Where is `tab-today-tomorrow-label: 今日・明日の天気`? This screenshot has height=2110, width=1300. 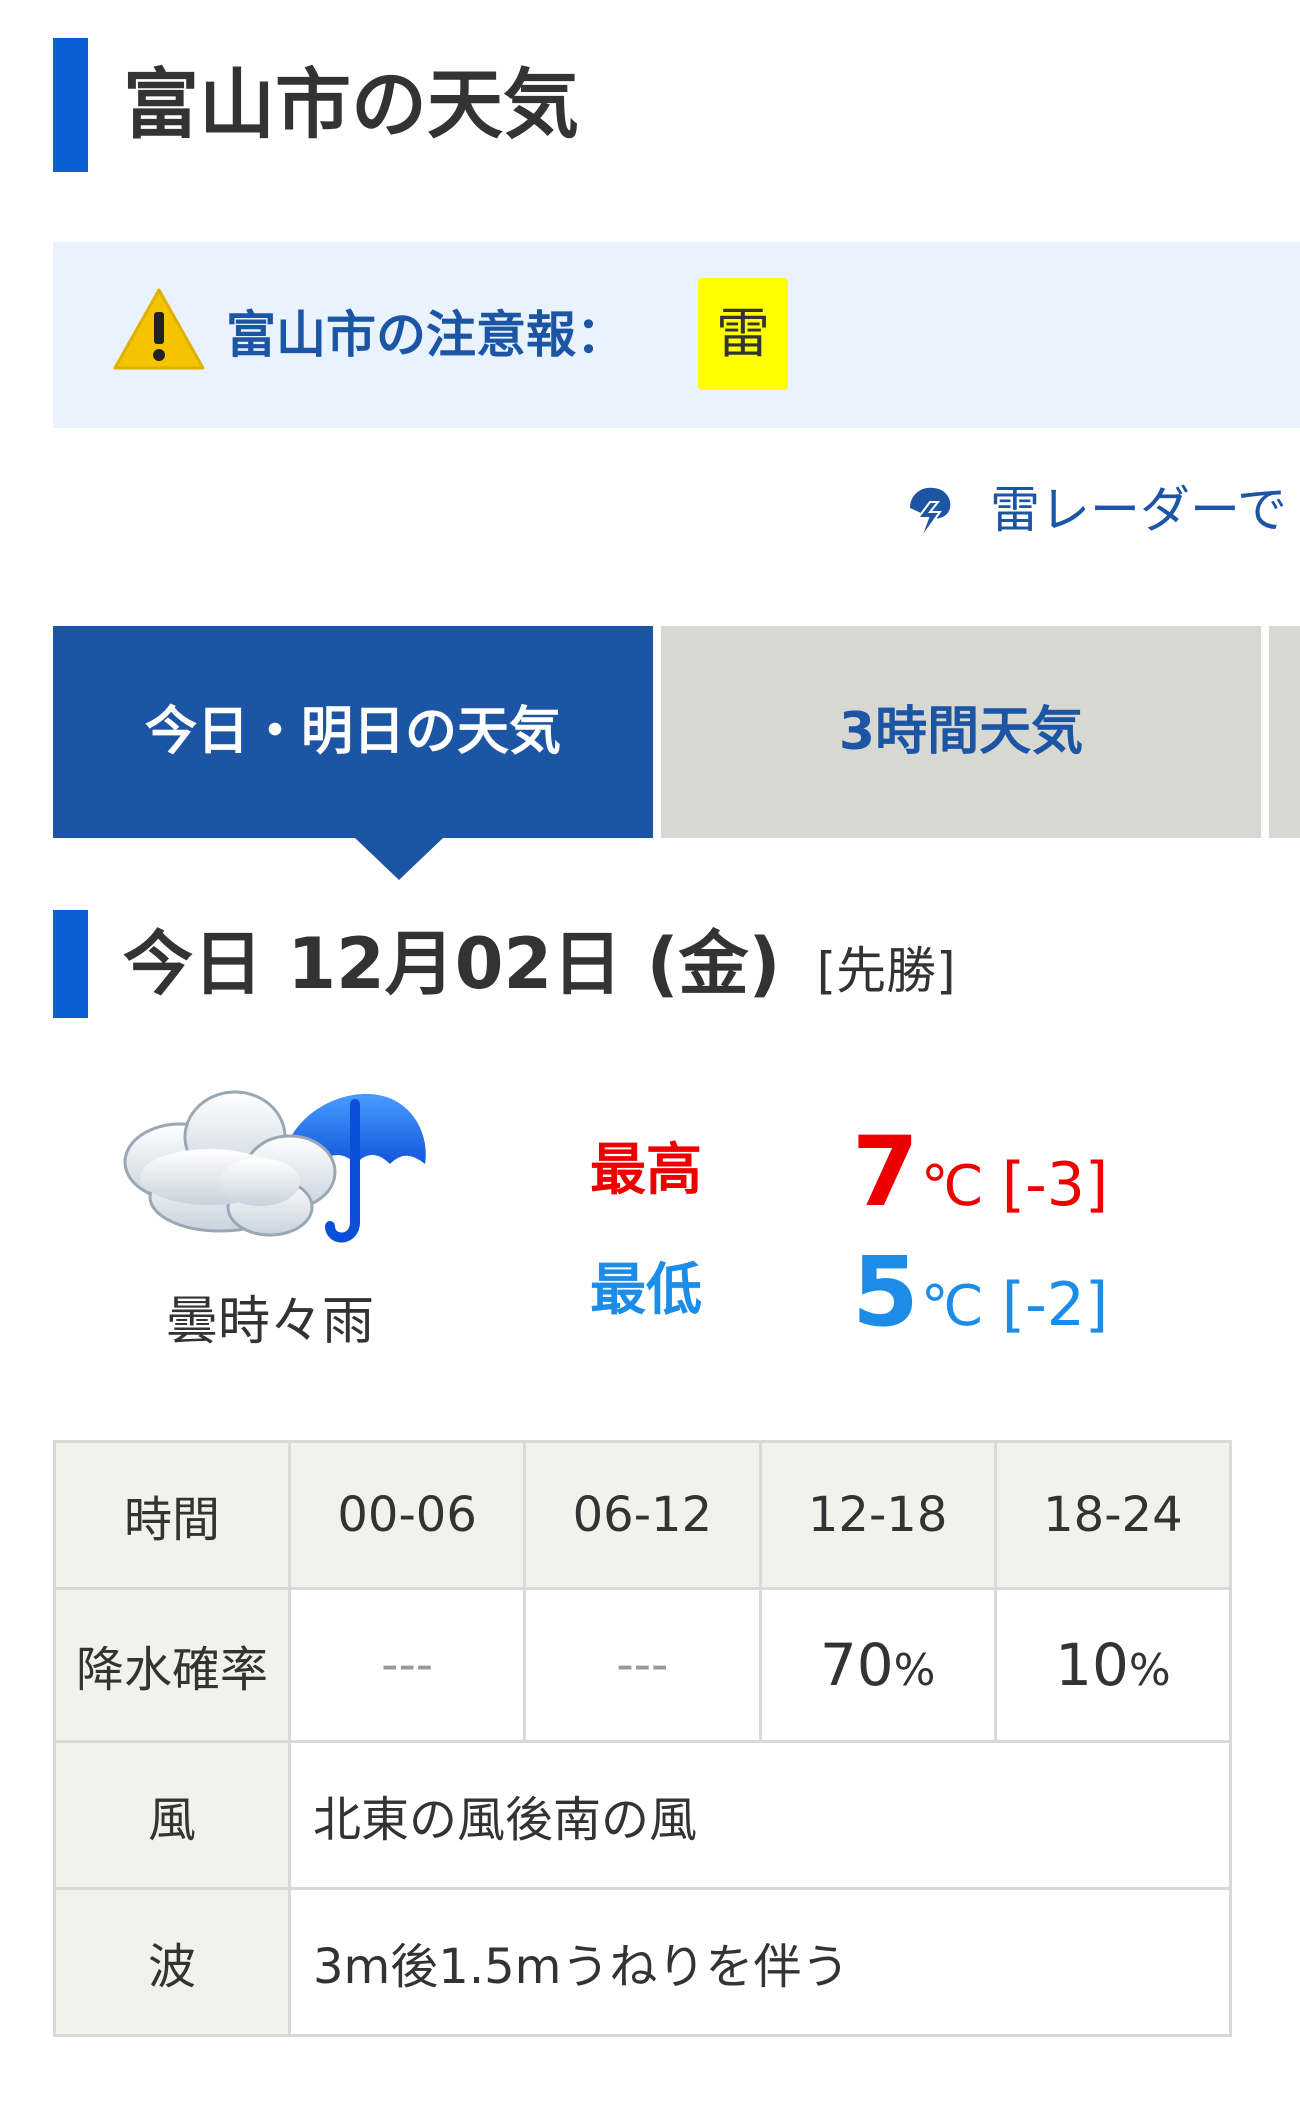
tab-today-tomorrow-label: 今日・明日の天気 is located at coordinates (353, 732).